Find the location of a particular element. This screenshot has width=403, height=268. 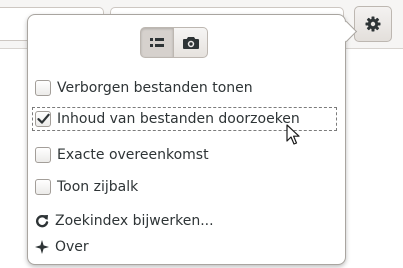

option-label: Toon zijbalk is located at coordinates (98, 187).